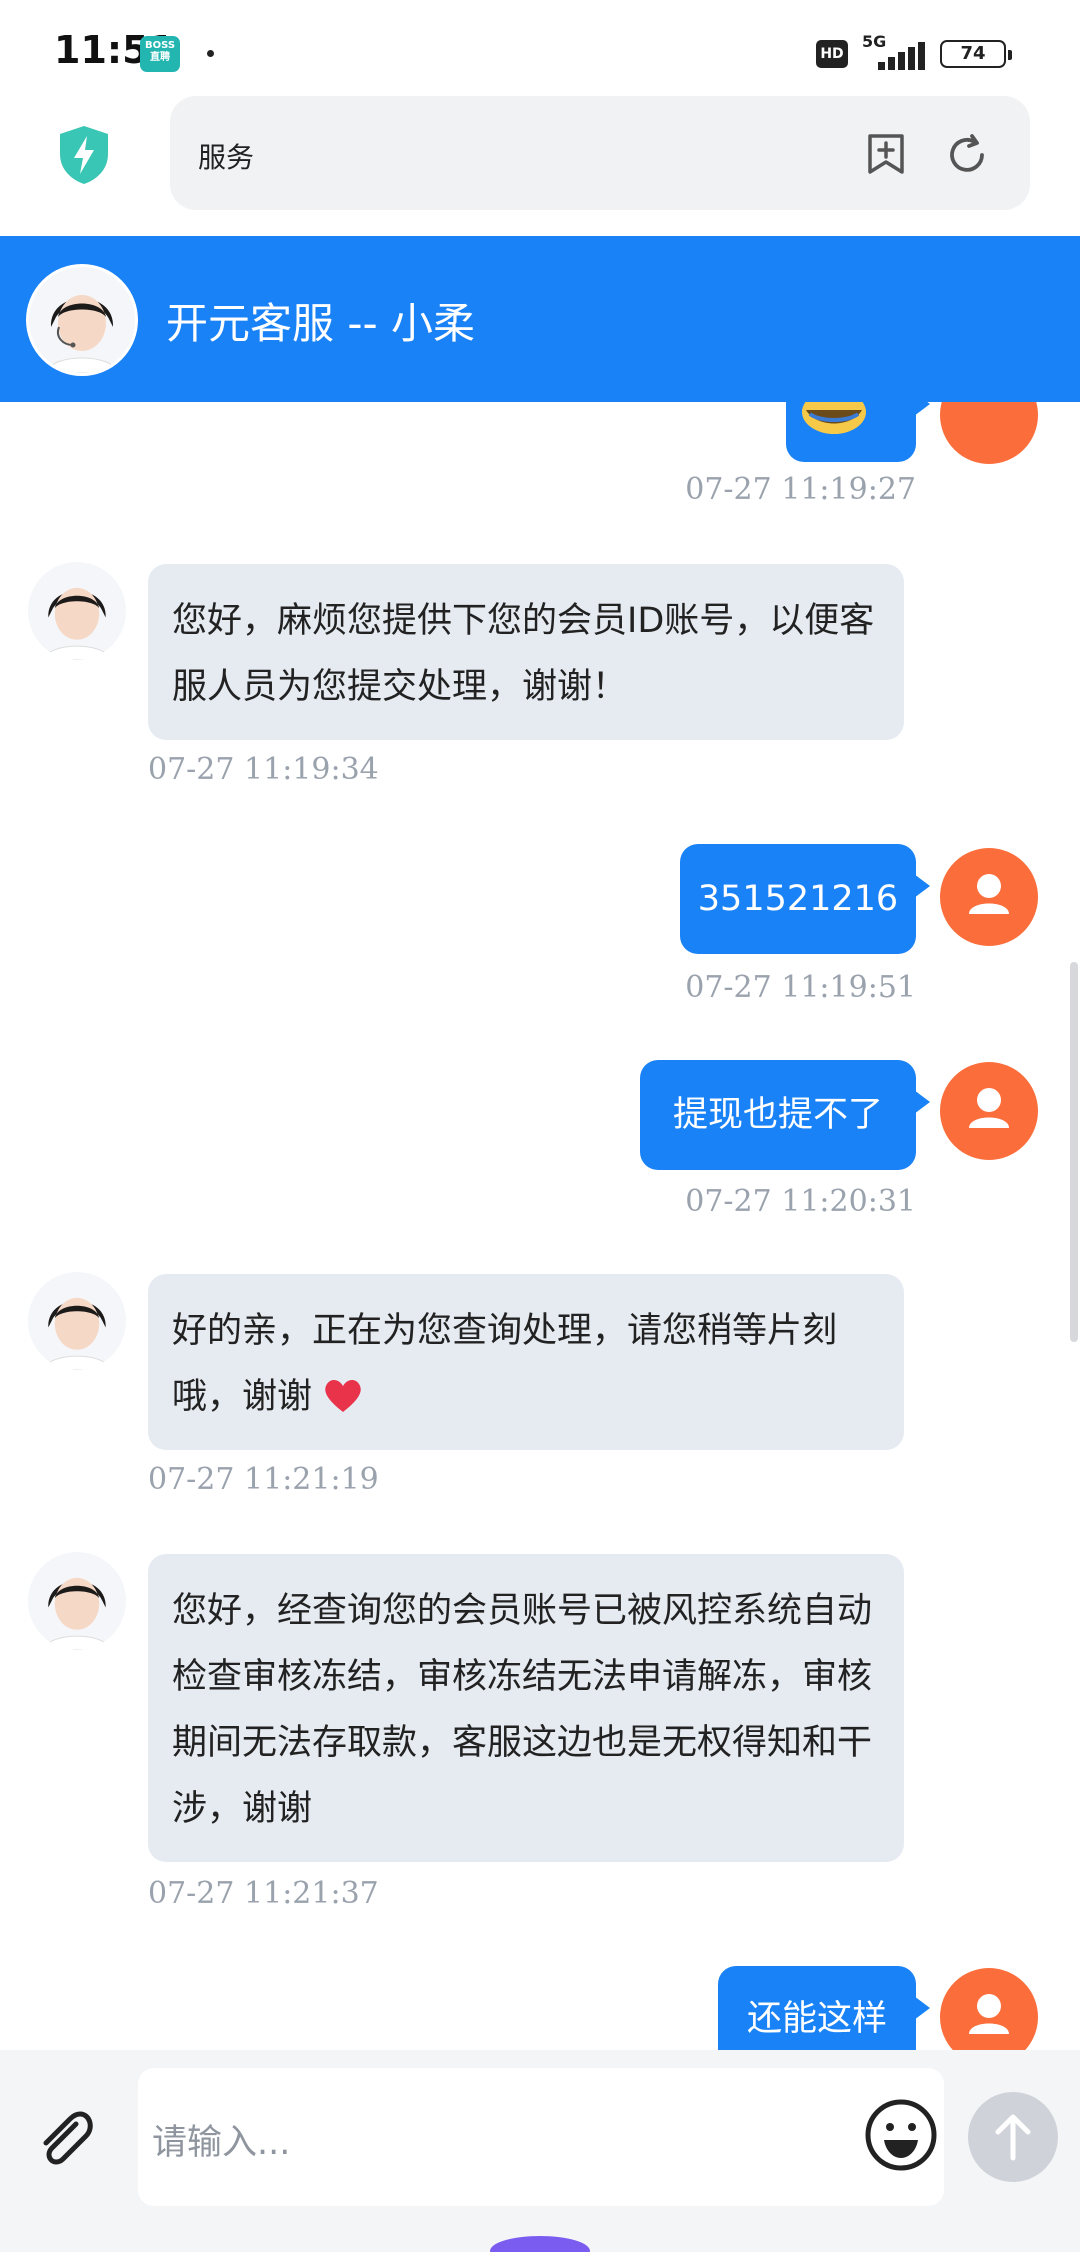  What do you see at coordinates (800, 987) in the screenshot?
I see `message-timestamp: 07-27 11:19:51` at bounding box center [800, 987].